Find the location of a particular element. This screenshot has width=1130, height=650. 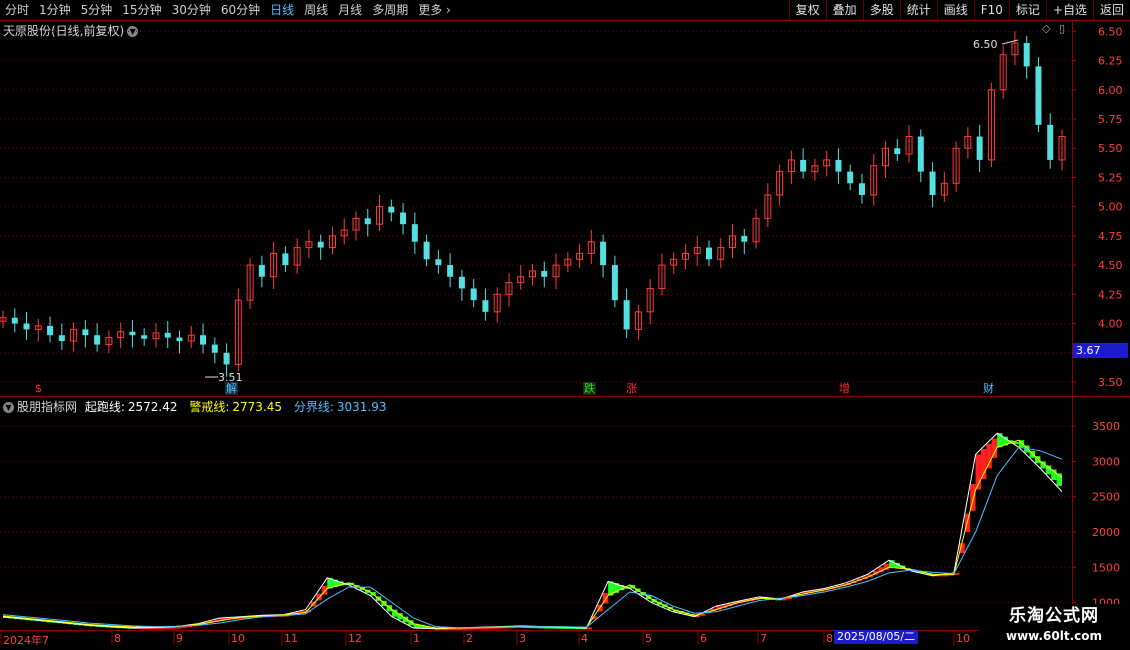

event-marker-increase: 增 is located at coordinates (844, 388).